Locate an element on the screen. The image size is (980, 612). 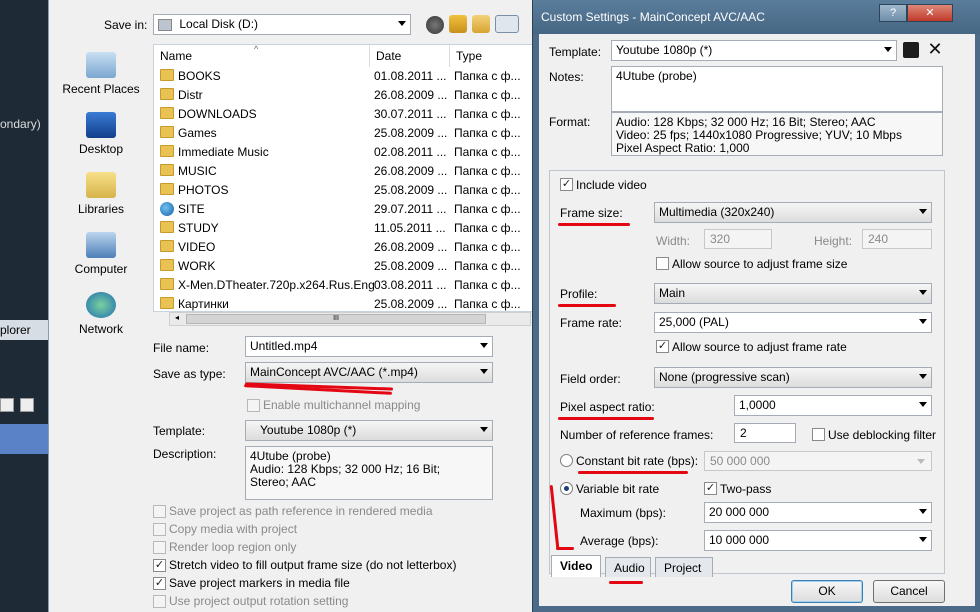
tab-project: Project is located at coordinates (684, 567).